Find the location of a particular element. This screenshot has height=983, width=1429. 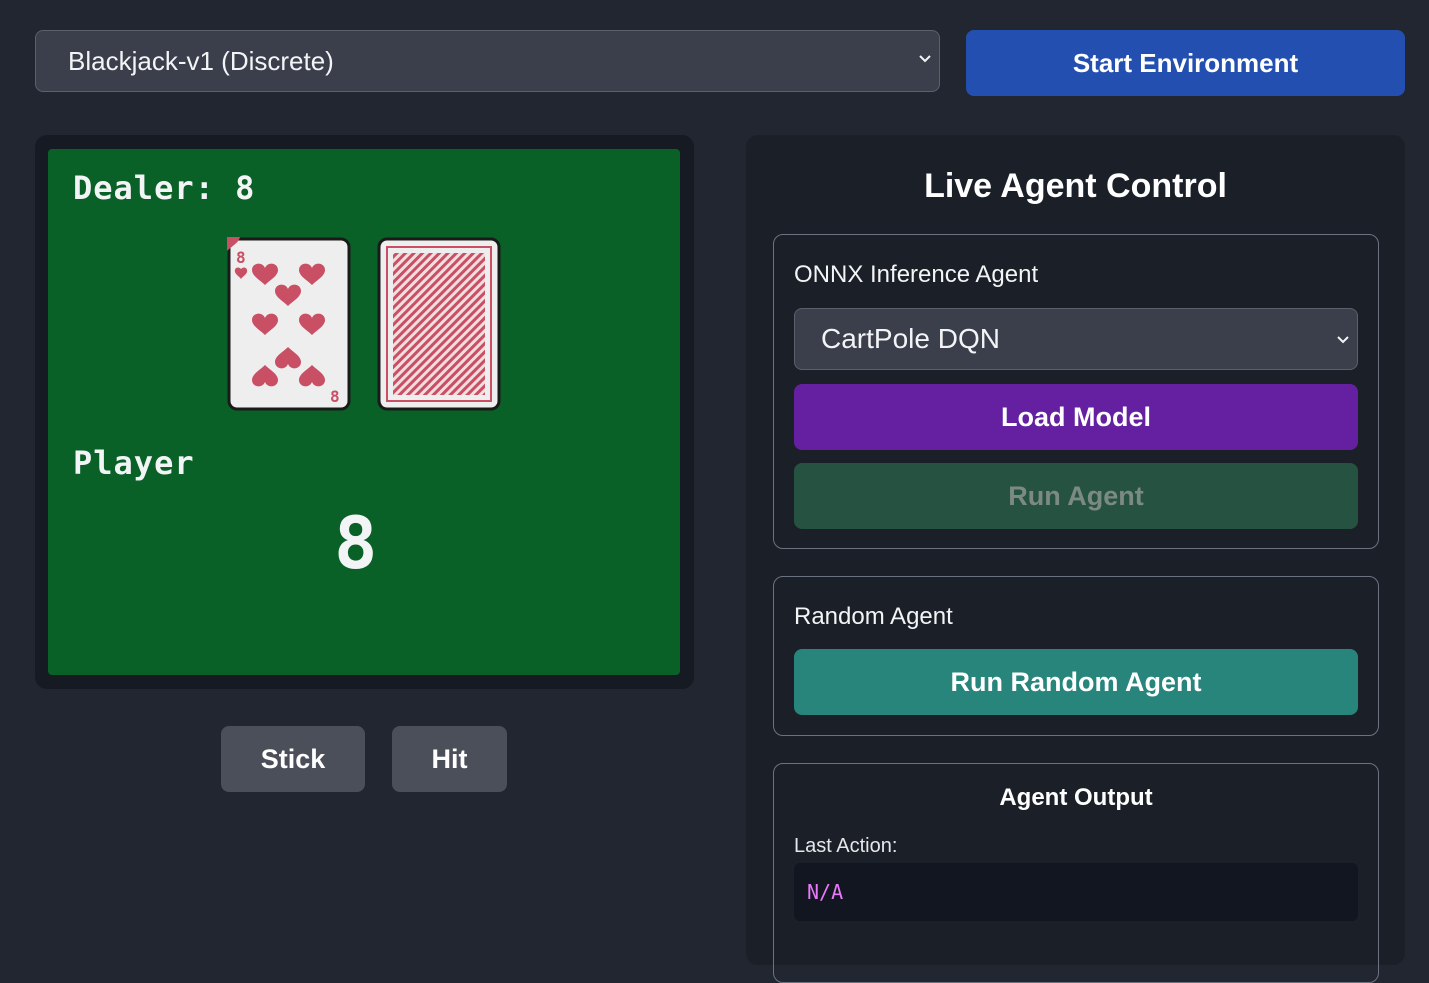

card-back-pattern is located at coordinates (439, 324).